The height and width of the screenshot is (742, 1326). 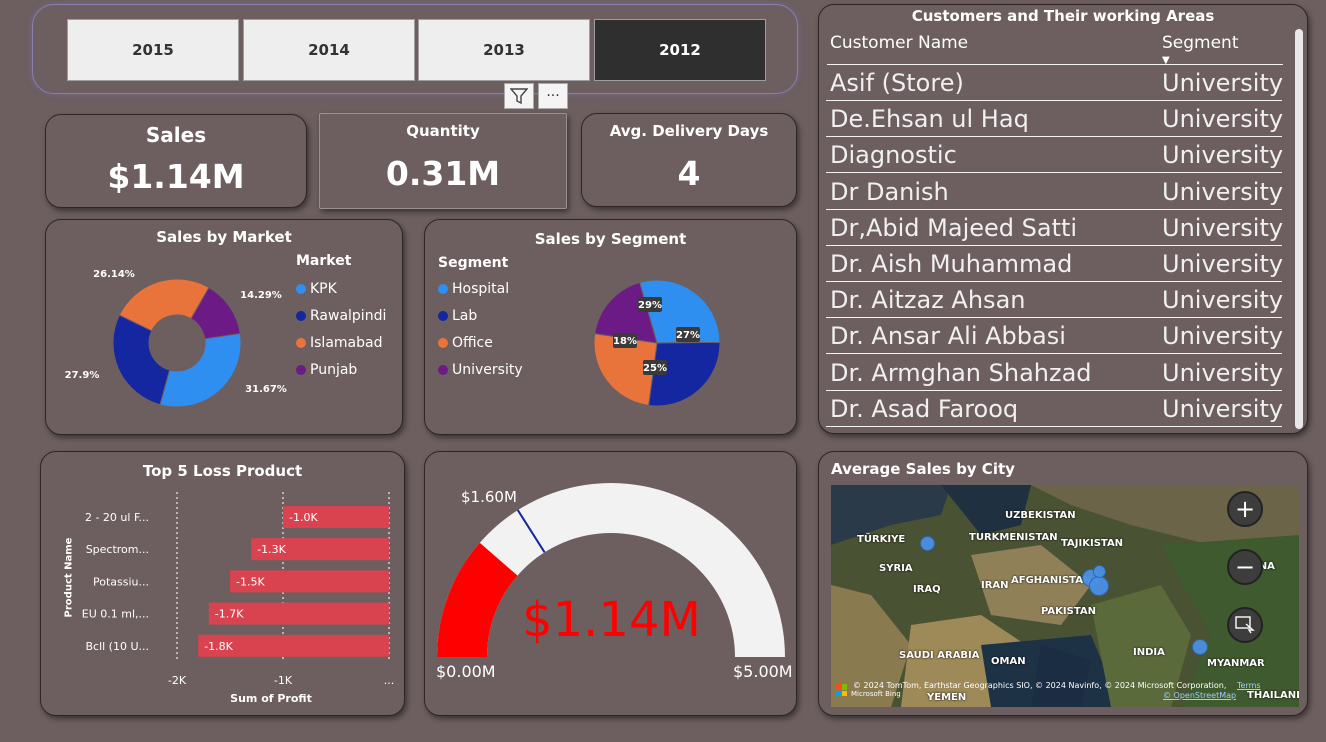 What do you see at coordinates (881, 539) in the screenshot?
I see `map-country-label: TÜRKIYE` at bounding box center [881, 539].